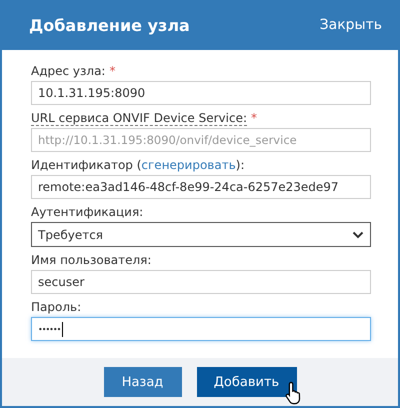 This screenshot has width=400, height=408. I want to click on field-label: Идентификатор (, so click(86, 165).